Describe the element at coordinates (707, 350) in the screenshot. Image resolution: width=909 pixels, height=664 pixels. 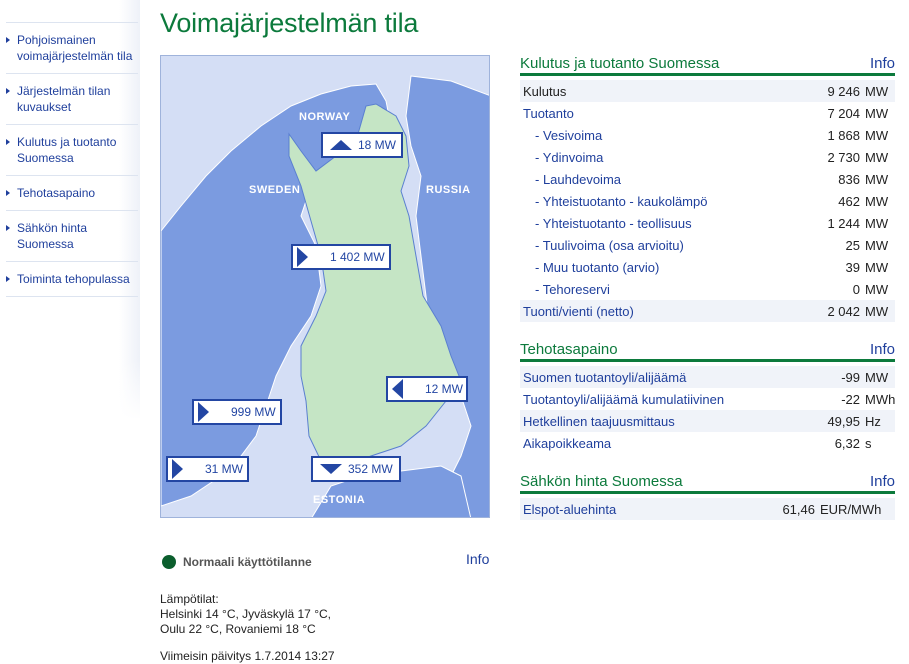
I see `panel-header: Tehotasapaino Info` at that location.